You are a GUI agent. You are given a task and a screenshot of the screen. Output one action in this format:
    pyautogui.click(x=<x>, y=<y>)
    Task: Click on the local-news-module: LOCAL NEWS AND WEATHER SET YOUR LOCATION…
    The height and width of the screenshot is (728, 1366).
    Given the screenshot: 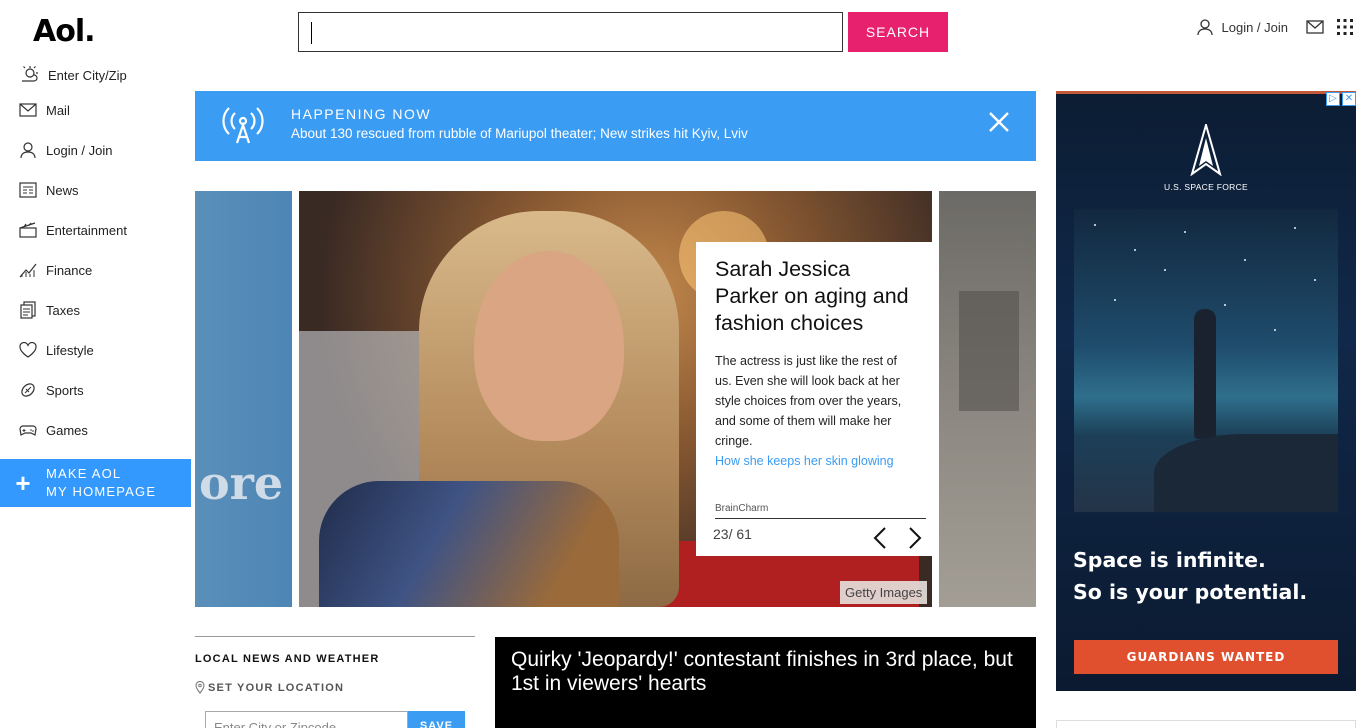 What is the action you would take?
    pyautogui.click(x=335, y=682)
    